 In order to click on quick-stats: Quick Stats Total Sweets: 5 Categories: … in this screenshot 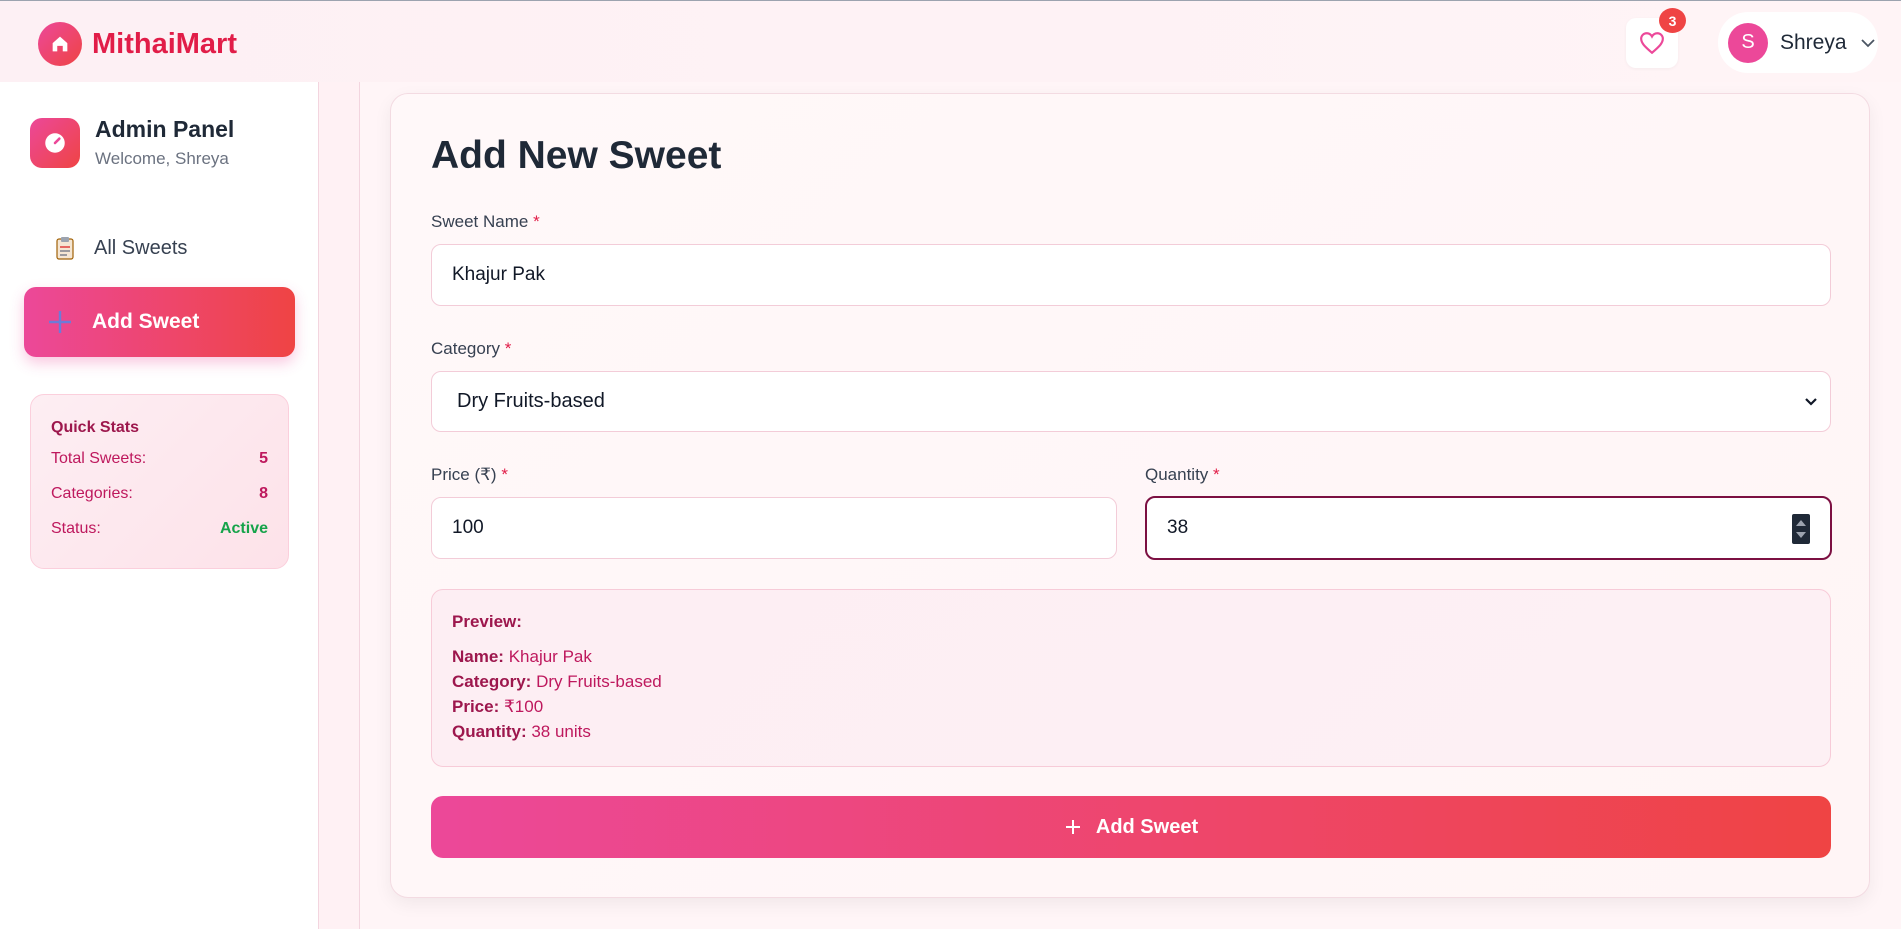, I will do `click(159, 481)`.